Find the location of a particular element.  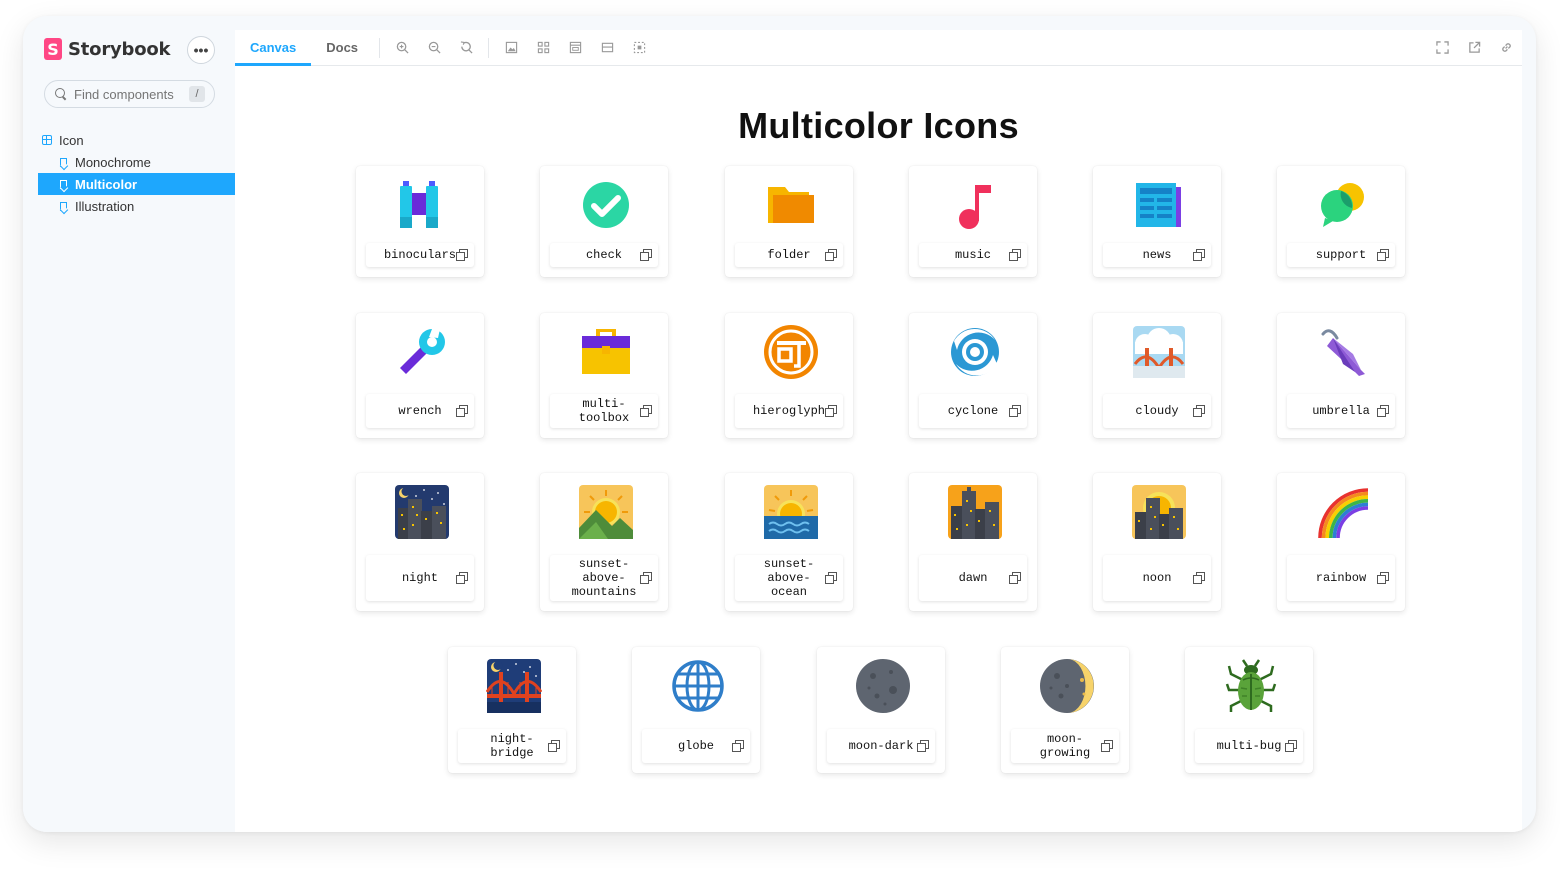

icon-name-copy-button: music is located at coordinates (973, 255).